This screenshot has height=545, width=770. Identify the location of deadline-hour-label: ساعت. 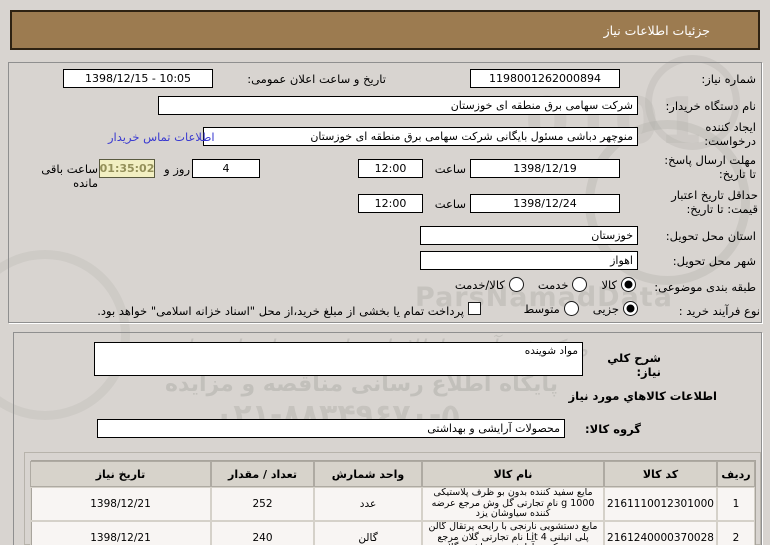
(450, 169).